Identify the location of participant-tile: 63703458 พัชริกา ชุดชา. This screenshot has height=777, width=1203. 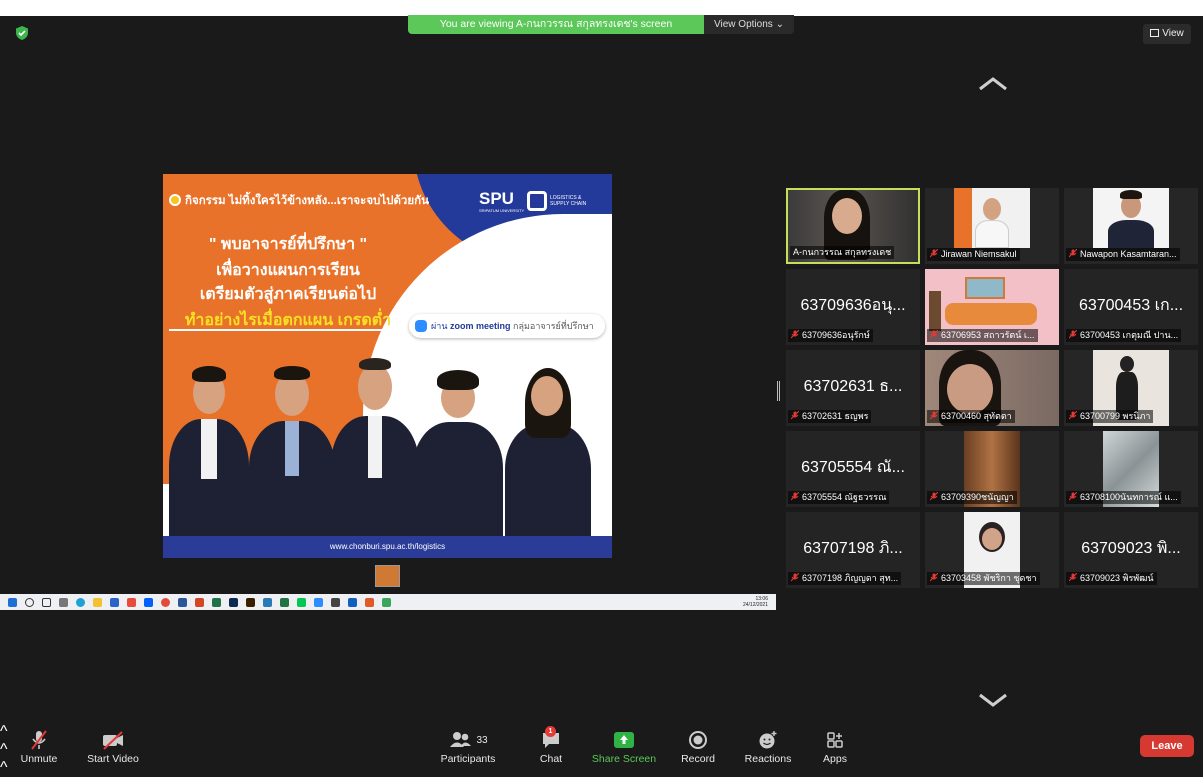
(992, 550).